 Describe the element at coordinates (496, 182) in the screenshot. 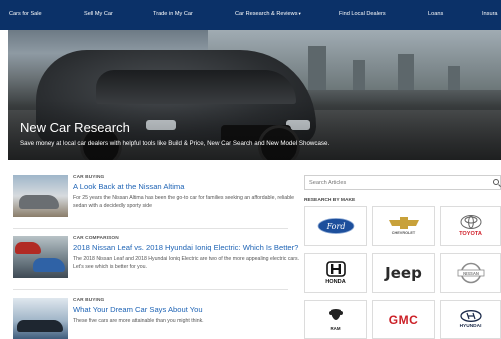

I see `search-icon` at that location.